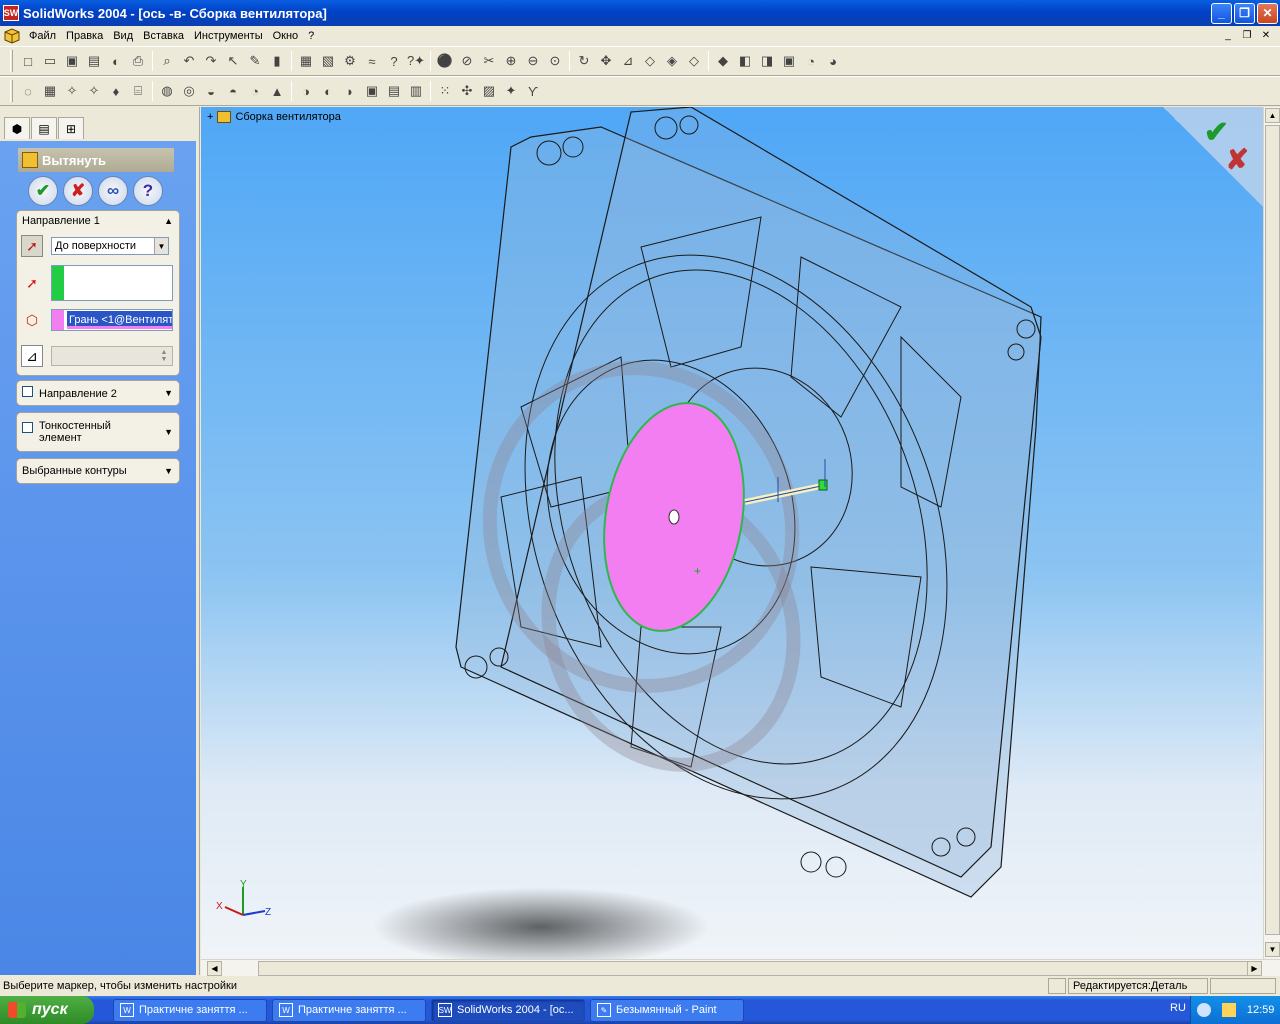 Image resolution: width=1280 pixels, height=1024 pixels. I want to click on preview-button: ∞, so click(113, 191).